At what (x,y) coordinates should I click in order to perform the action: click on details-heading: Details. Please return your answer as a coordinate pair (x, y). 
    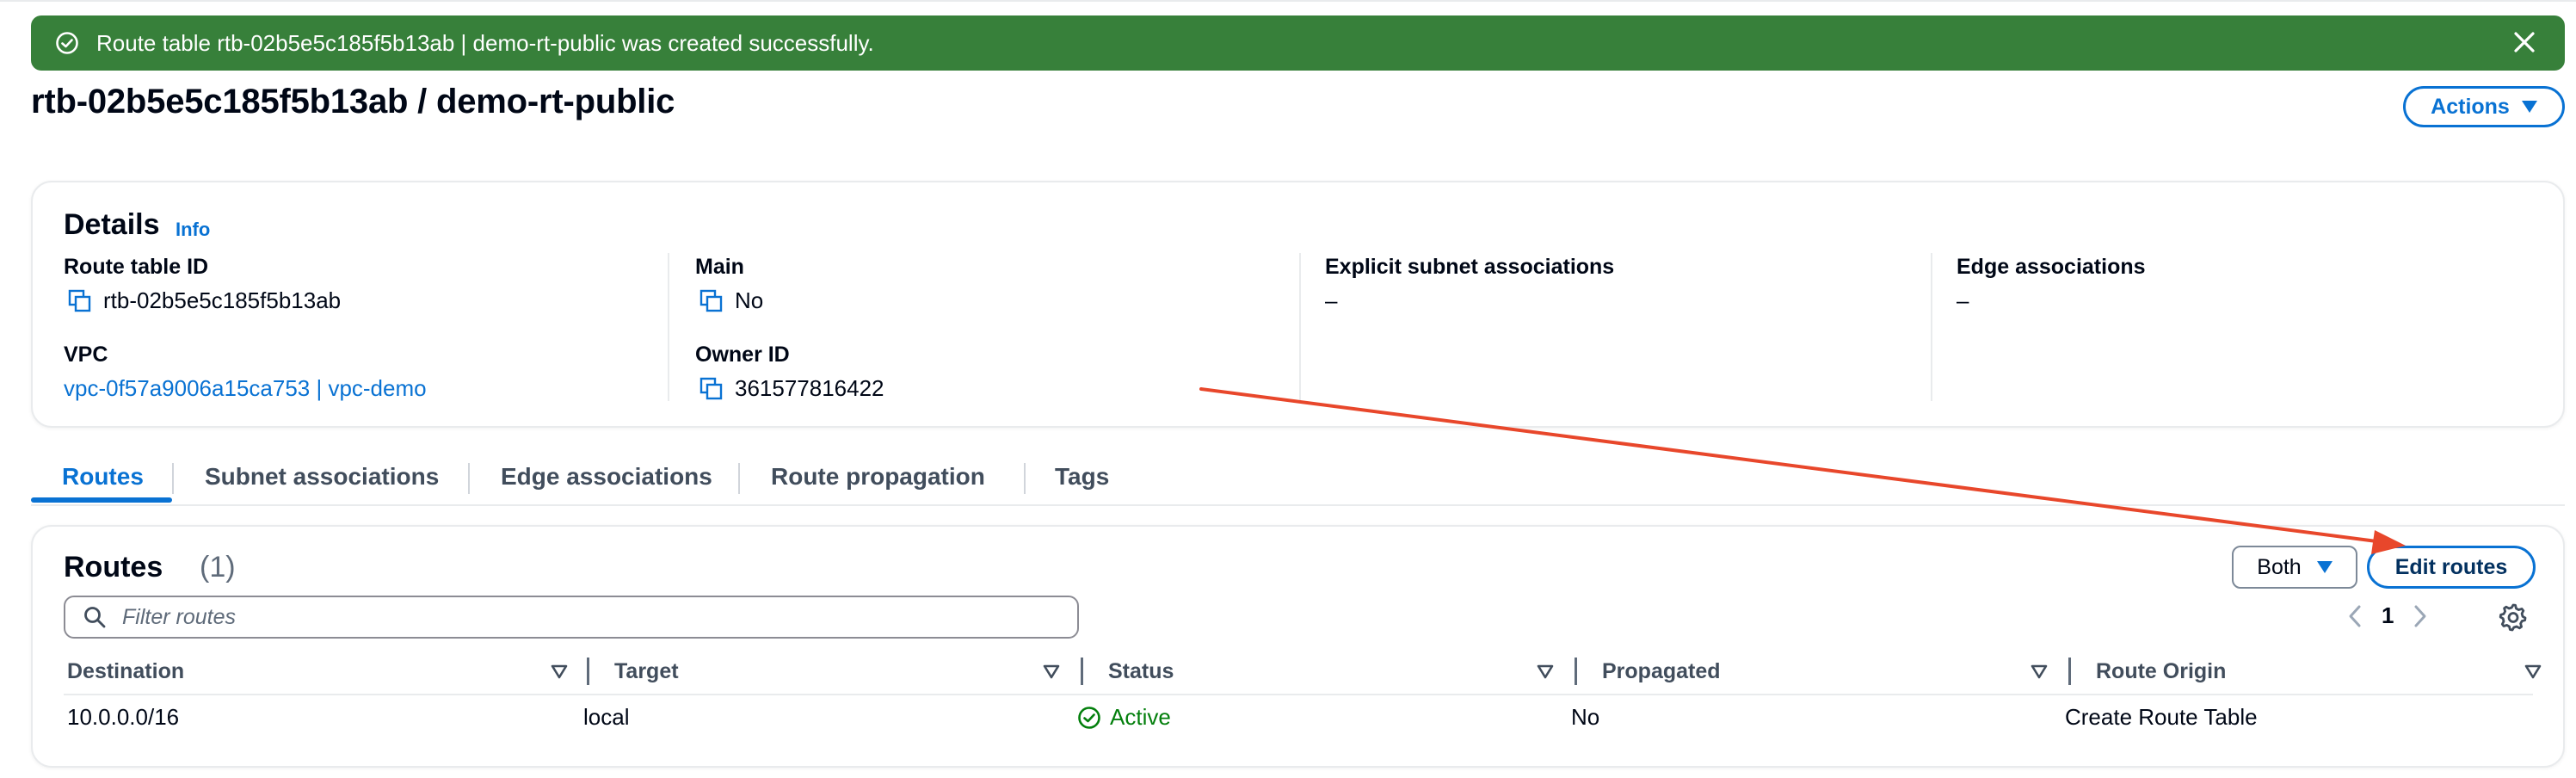
    Looking at the image, I should click on (112, 224).